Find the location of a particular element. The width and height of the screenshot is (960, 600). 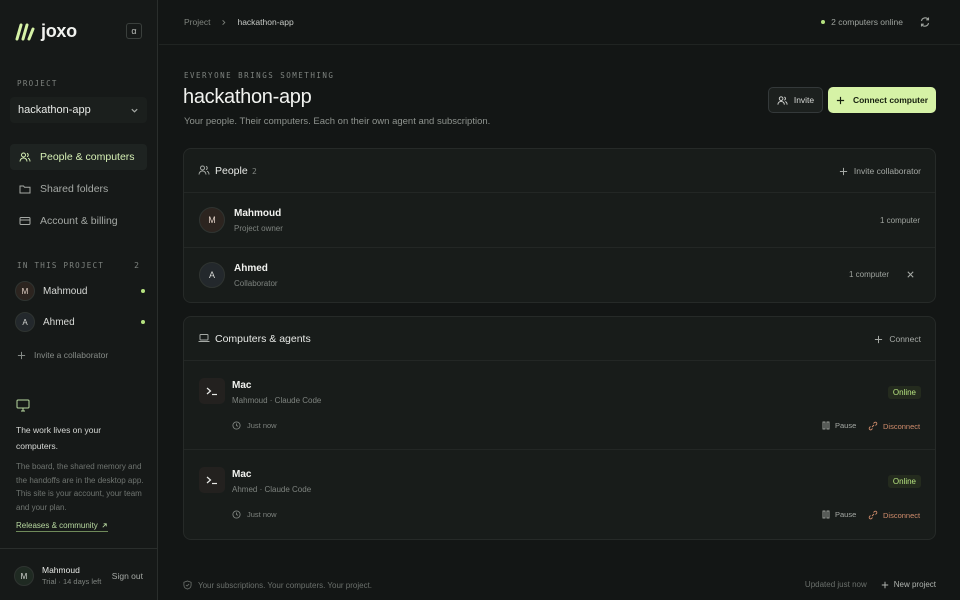

people-card-title: People is located at coordinates (231, 171).